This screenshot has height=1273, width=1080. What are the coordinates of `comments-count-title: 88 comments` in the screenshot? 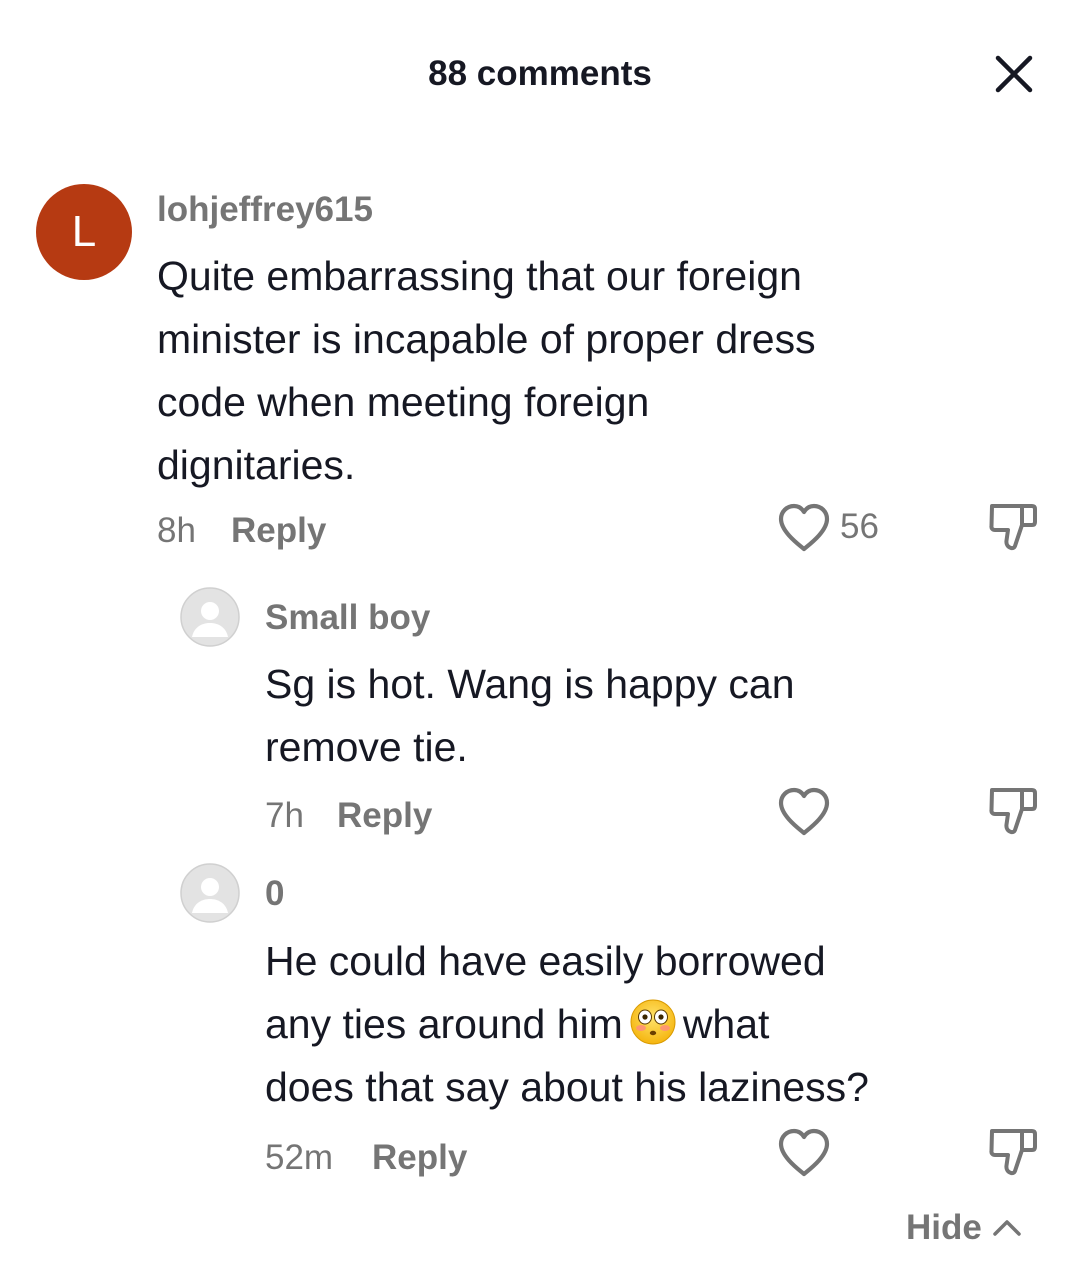 It's located at (540, 73).